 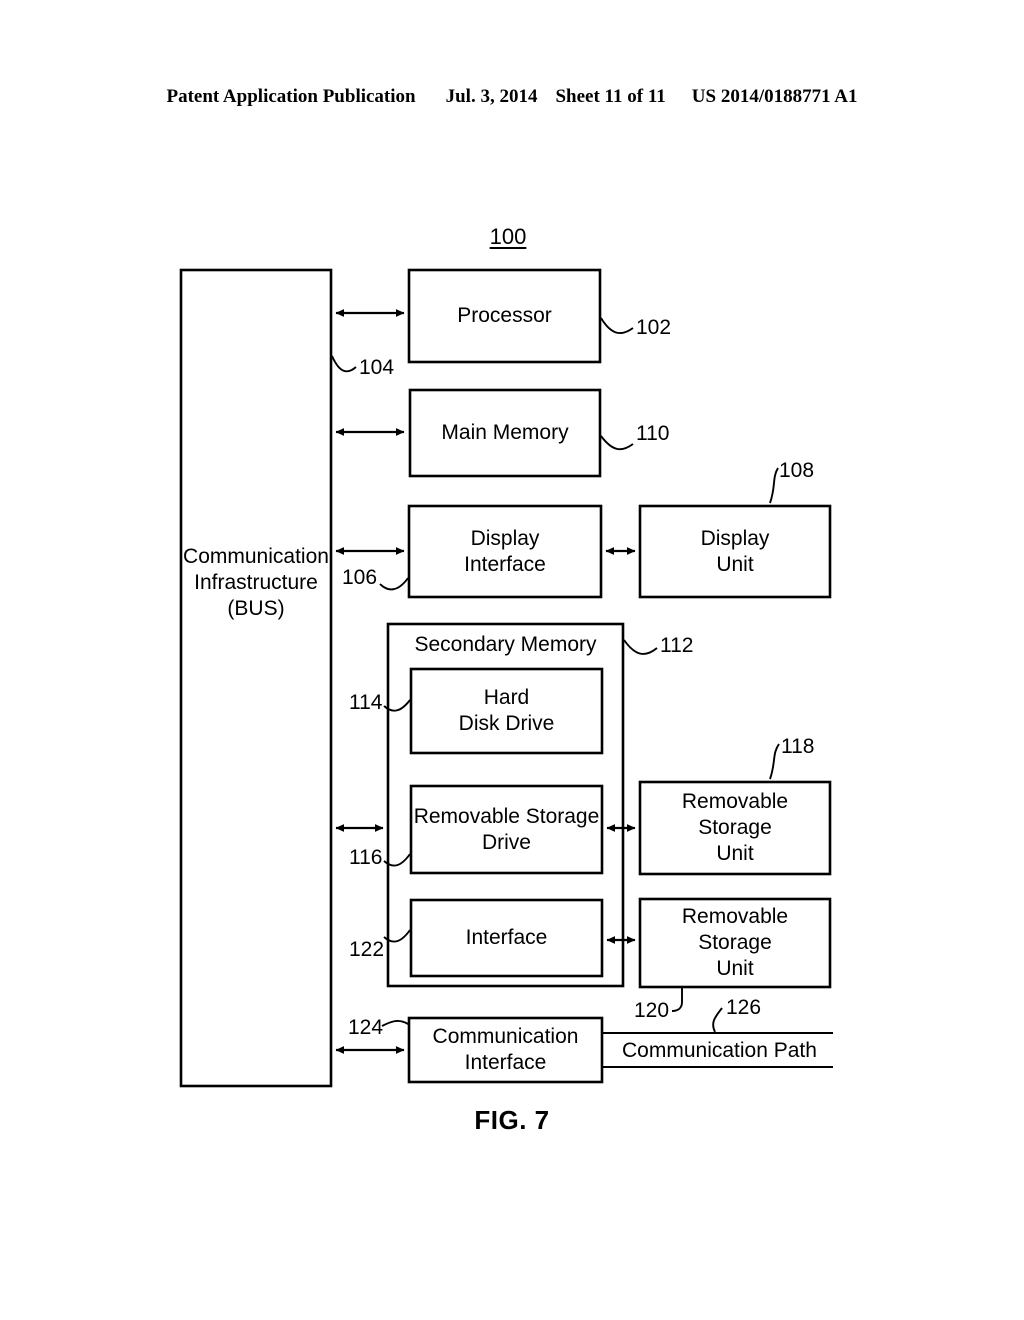 What do you see at coordinates (797, 470) in the screenshot?
I see `ref-numeral-108: 108` at bounding box center [797, 470].